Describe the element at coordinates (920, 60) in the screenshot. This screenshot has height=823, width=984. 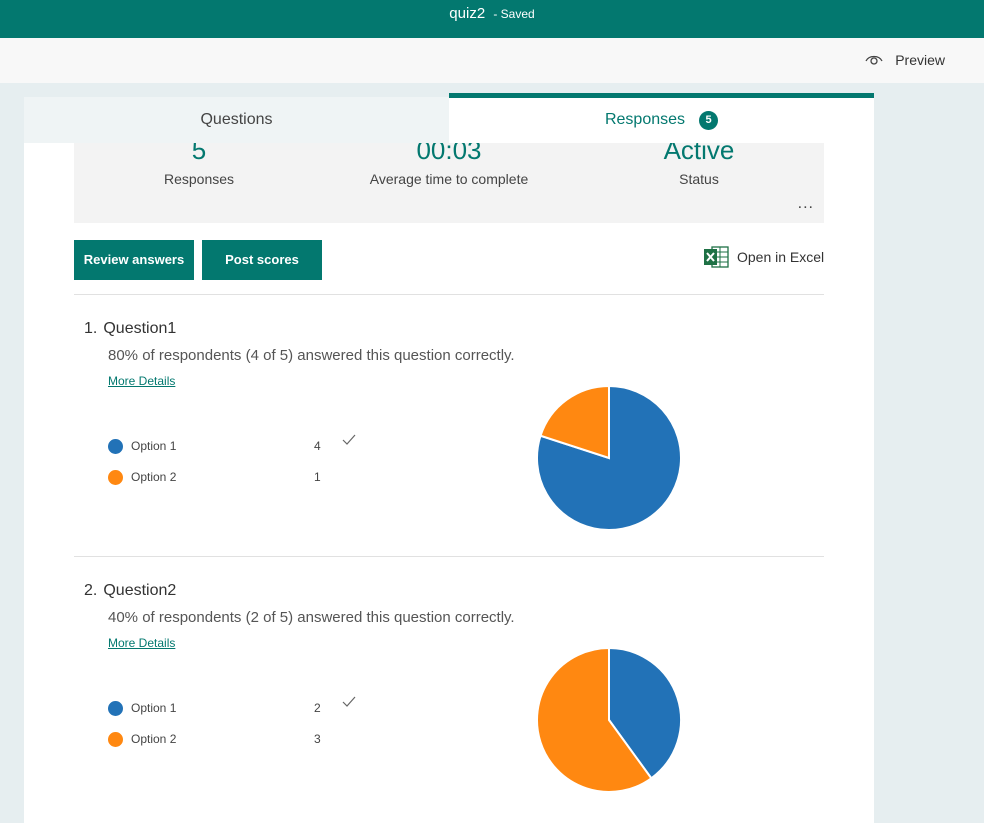
I see `preview-label: Preview` at that location.